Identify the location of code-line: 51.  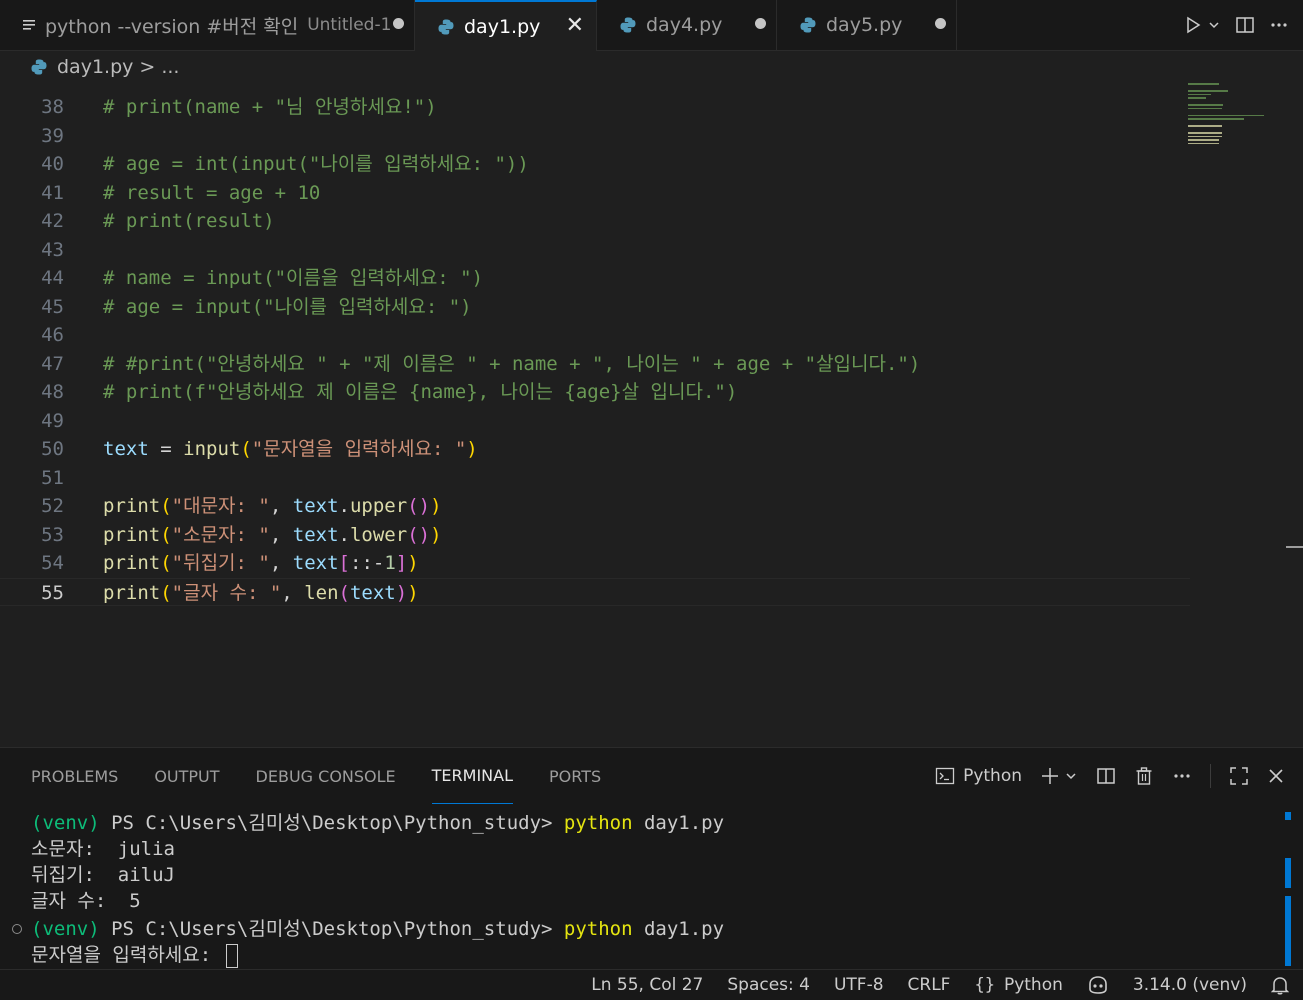
(595, 478).